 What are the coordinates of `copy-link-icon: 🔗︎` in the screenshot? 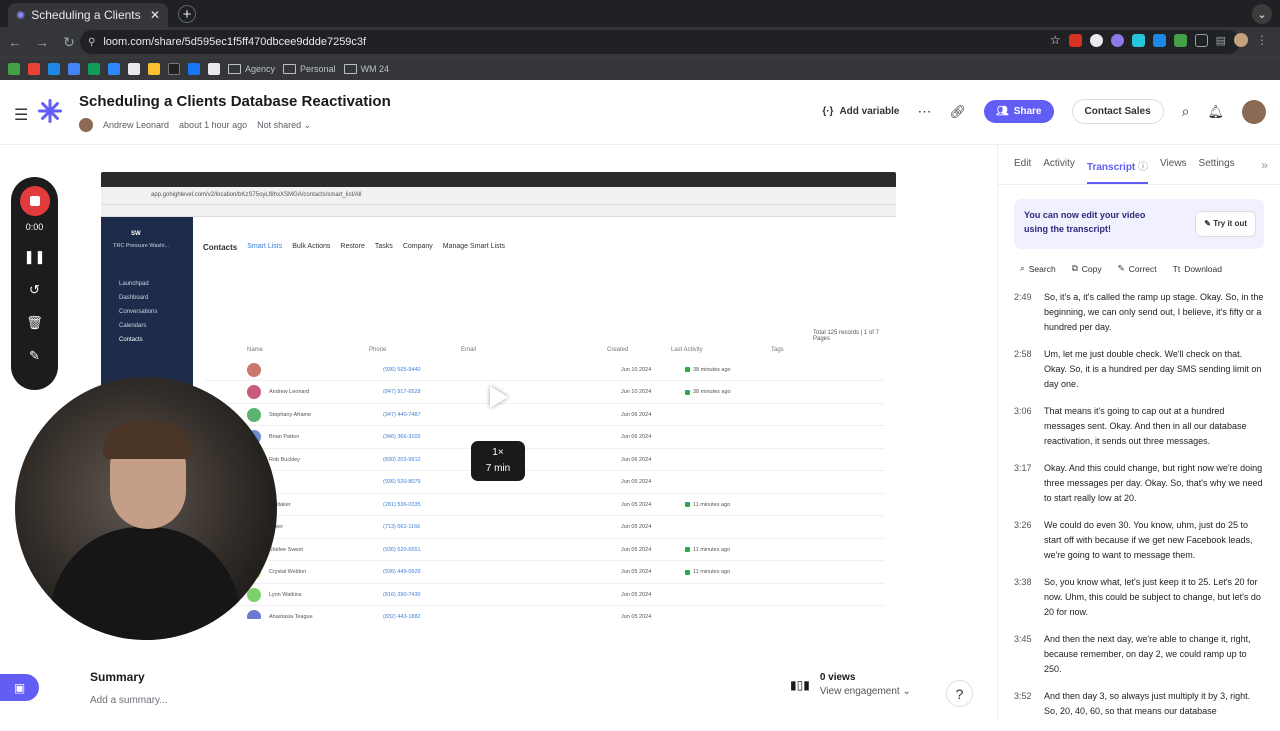 It's located at (957, 112).